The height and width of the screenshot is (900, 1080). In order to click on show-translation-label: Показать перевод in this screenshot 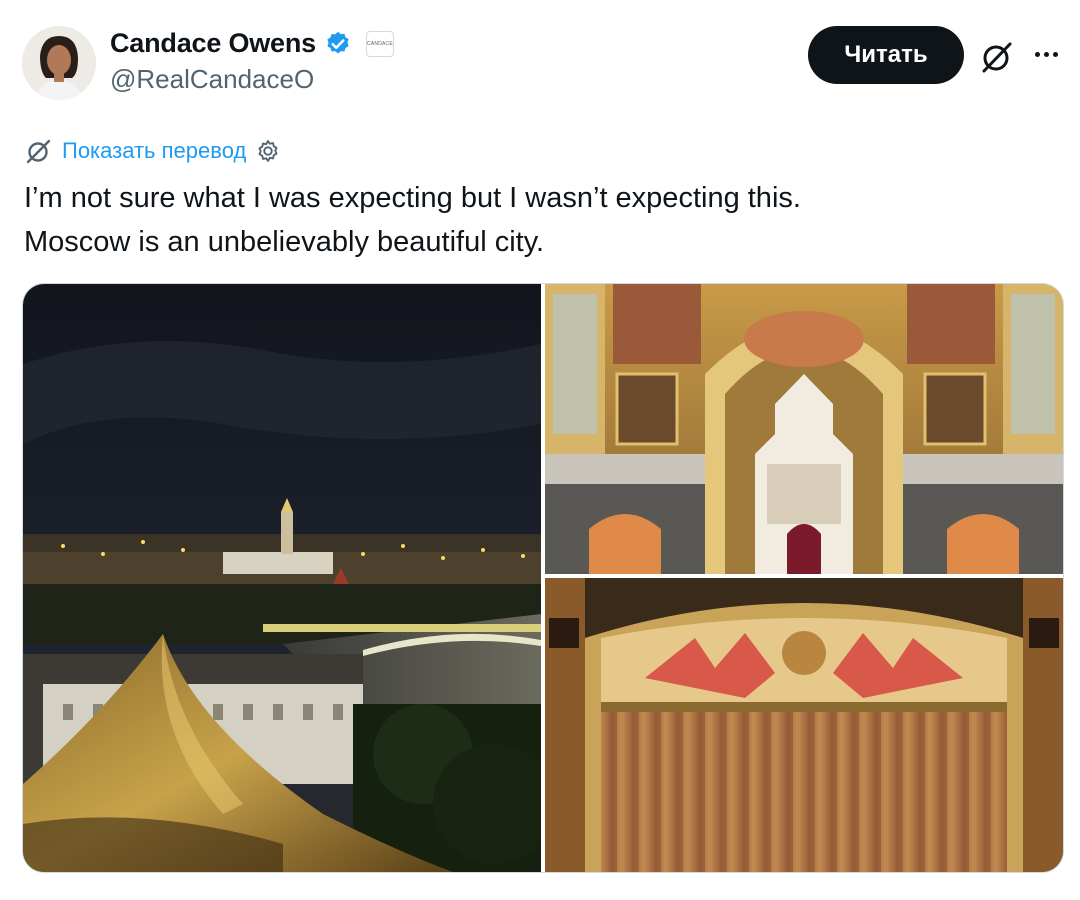, I will do `click(154, 151)`.